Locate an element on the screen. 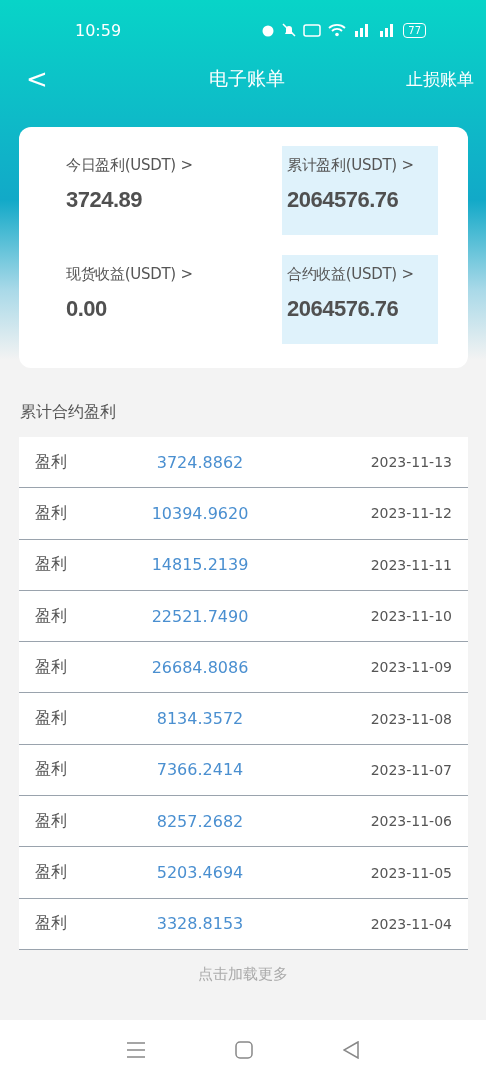 This screenshot has height=1080, width=486. highlighted-stat: 合约收益(USDT) > 2064576.76 is located at coordinates (360, 299).